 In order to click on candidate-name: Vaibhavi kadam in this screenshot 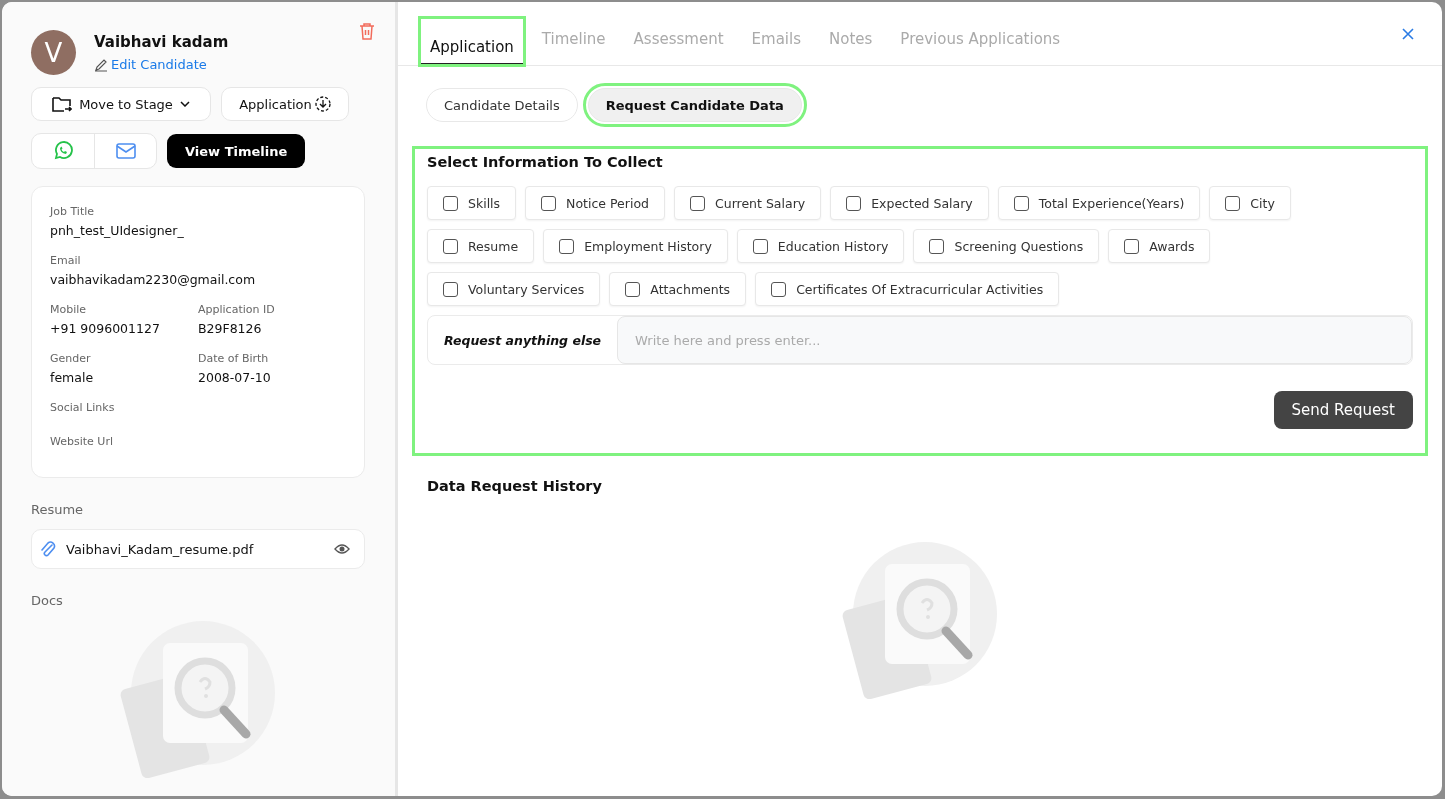, I will do `click(161, 42)`.